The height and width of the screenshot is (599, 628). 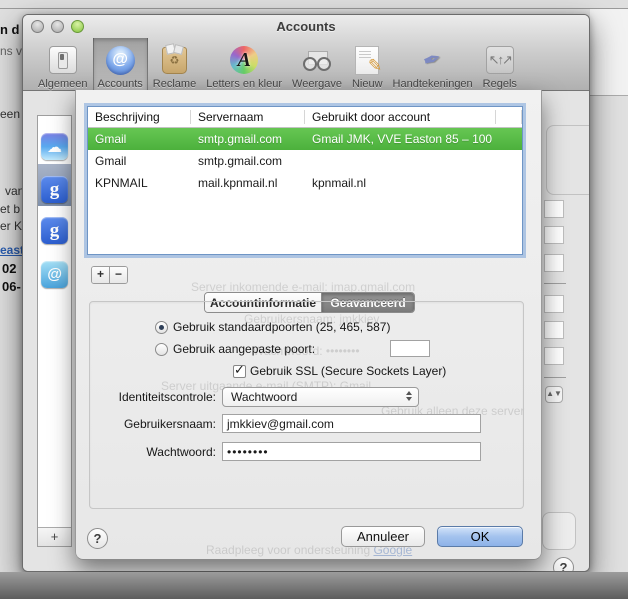 I want to click on username-input: jmkkiev@gmail.com, so click(x=351, y=423).